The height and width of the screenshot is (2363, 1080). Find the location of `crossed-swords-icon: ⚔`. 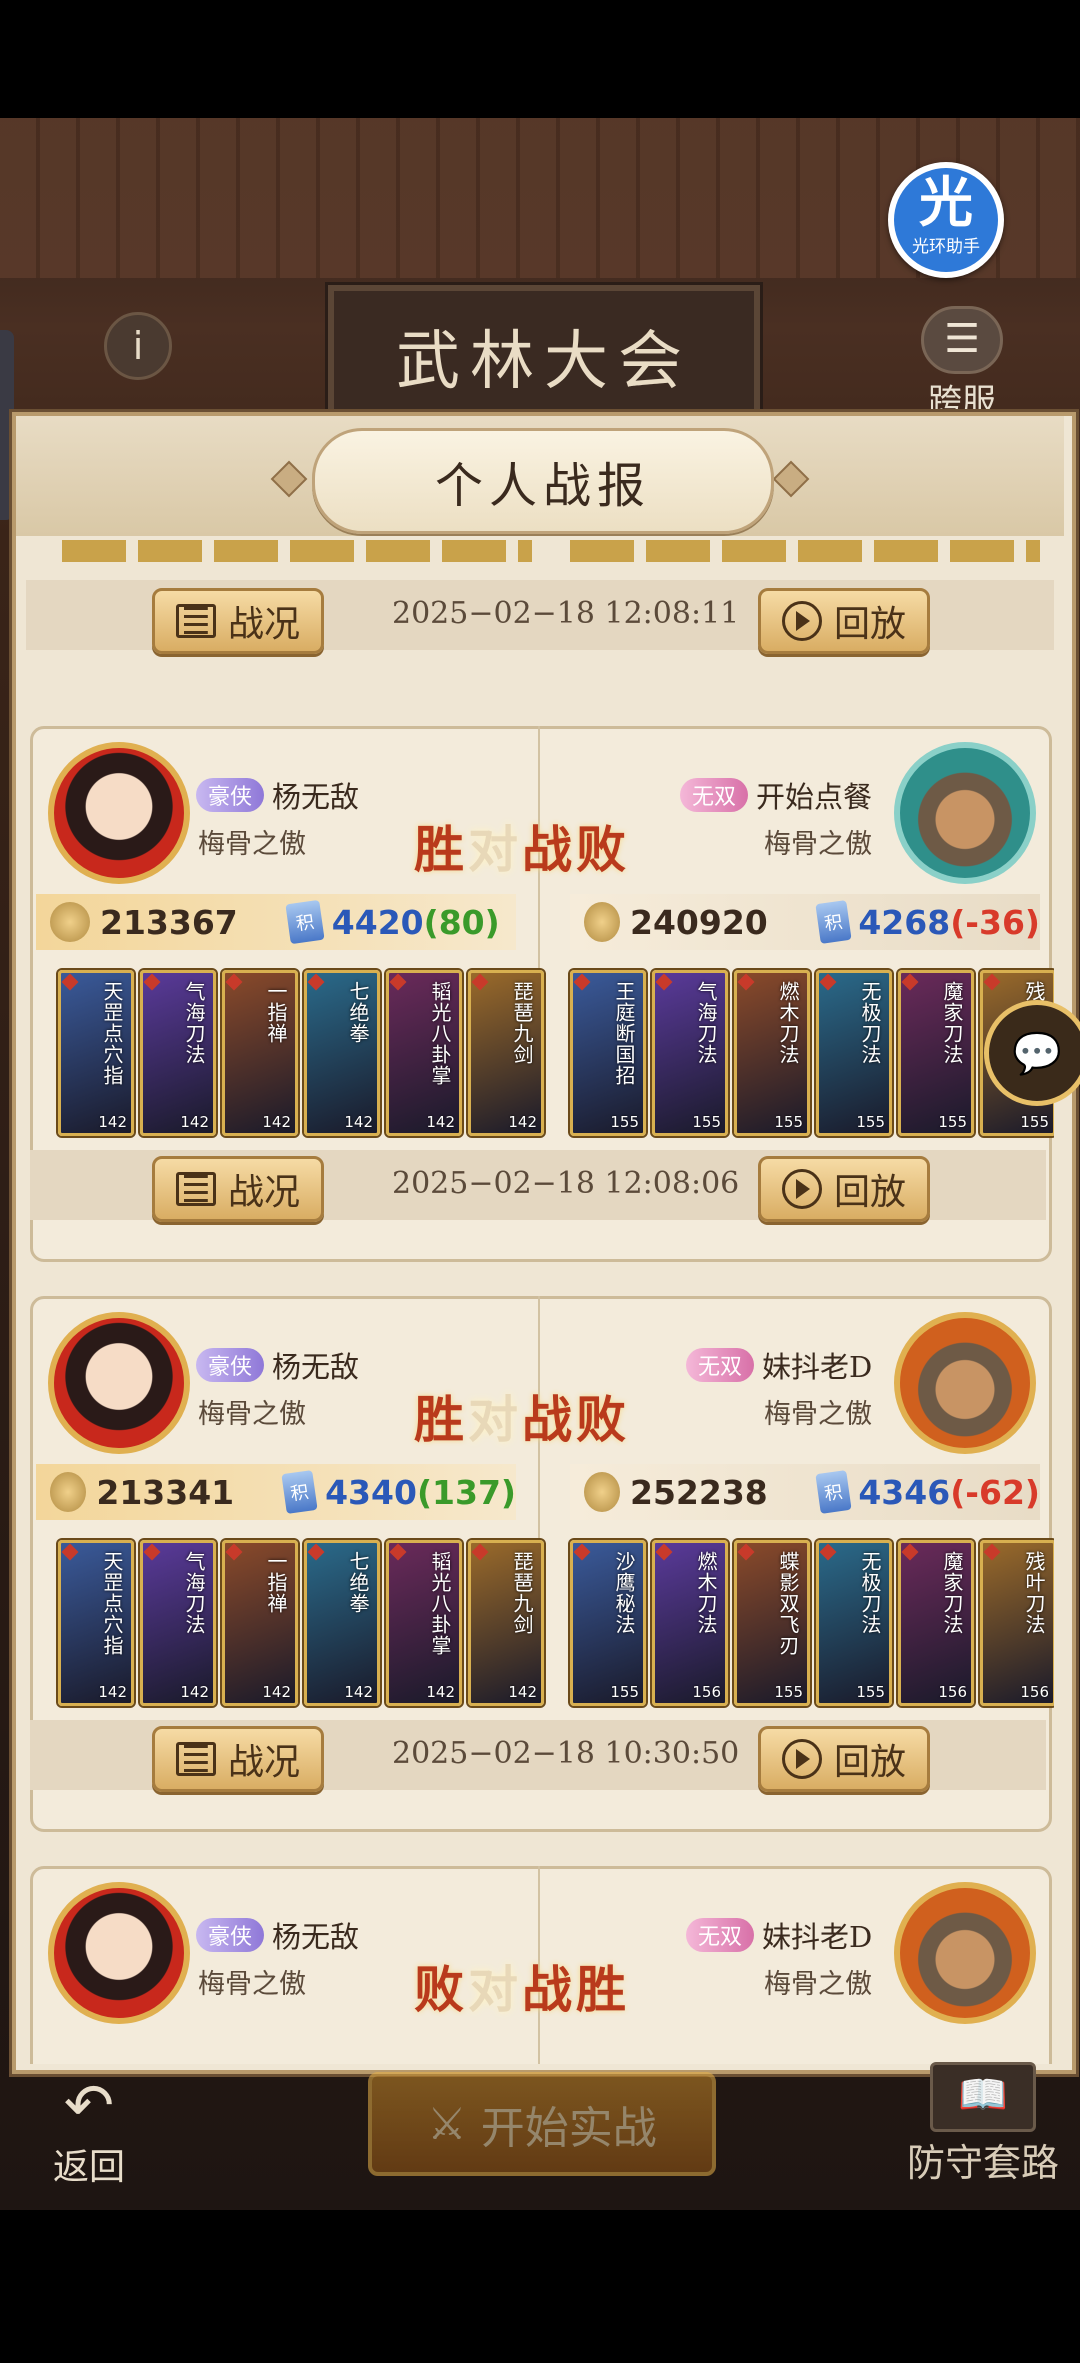

crossed-swords-icon: ⚔ is located at coordinates (447, 2124).